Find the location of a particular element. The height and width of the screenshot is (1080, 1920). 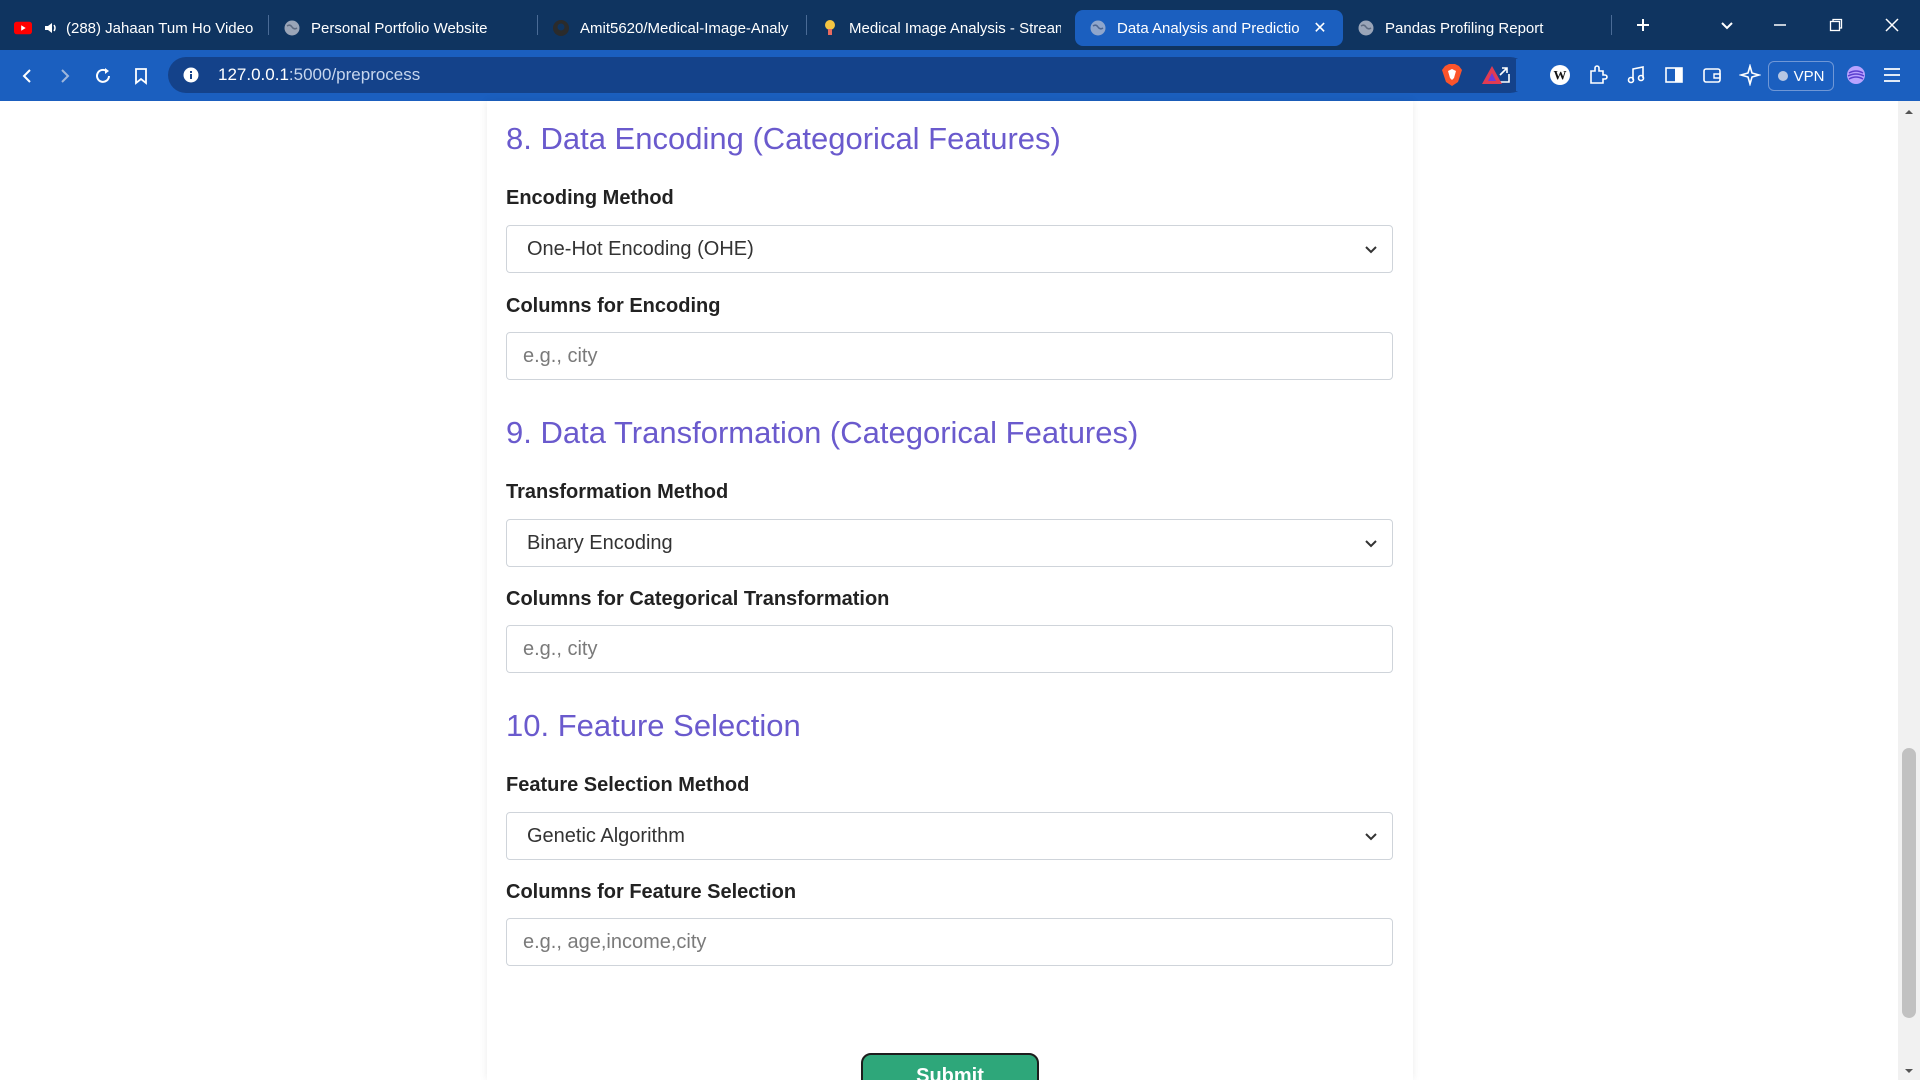

toolbar-separator is located at coordinates (1523, 75).